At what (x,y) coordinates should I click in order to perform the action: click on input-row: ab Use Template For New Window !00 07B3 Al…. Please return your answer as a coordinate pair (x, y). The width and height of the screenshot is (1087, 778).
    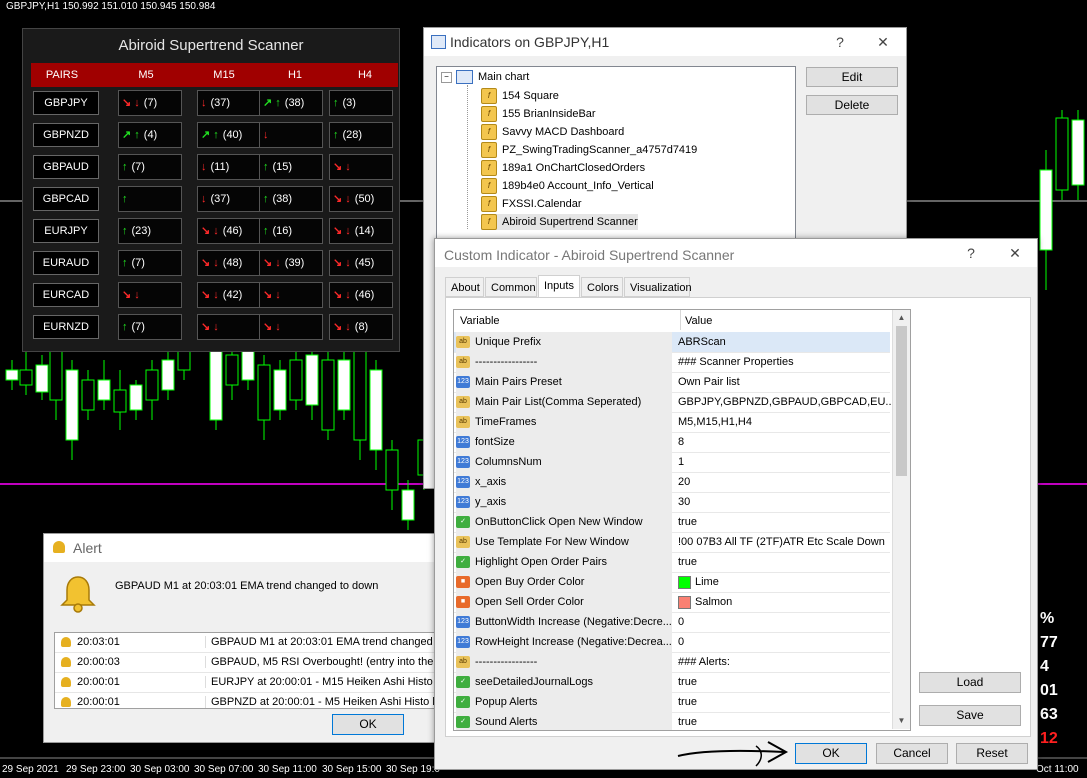
    Looking at the image, I should click on (672, 542).